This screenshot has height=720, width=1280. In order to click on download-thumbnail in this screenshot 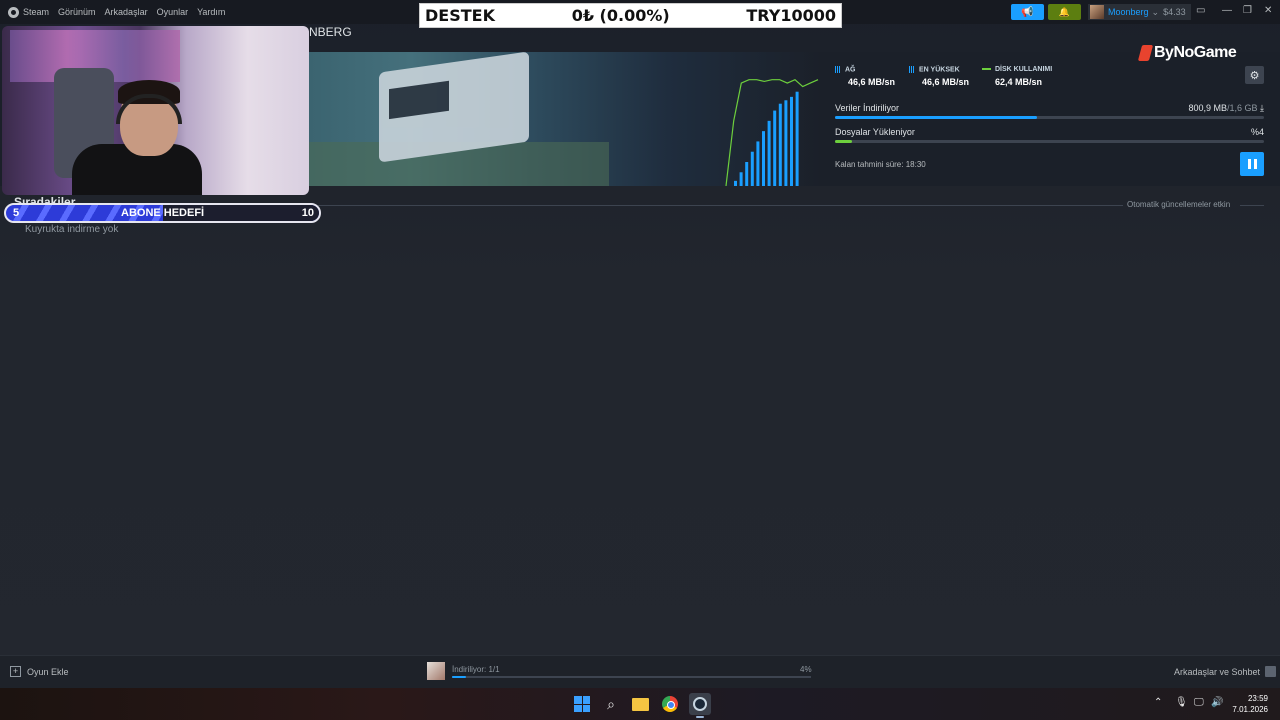, I will do `click(436, 671)`.